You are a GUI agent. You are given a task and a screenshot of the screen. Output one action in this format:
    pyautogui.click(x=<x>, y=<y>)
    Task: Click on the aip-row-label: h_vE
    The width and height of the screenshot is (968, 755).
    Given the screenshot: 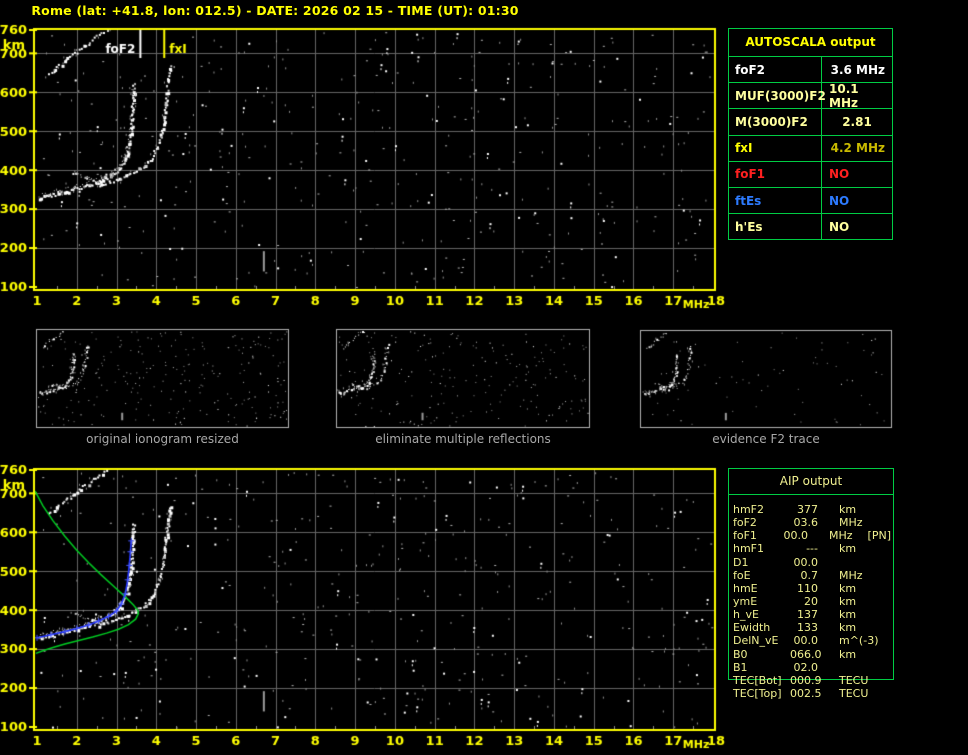 What is the action you would take?
    pyautogui.click(x=746, y=615)
    